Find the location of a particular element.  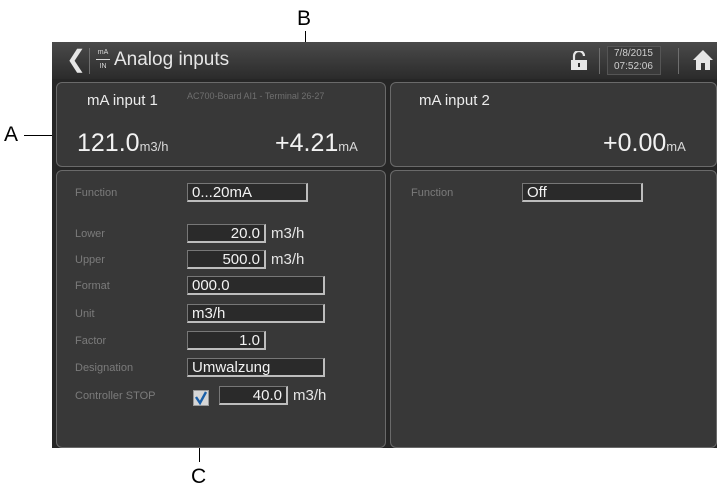

function-field: 0...20mA is located at coordinates (247, 192).